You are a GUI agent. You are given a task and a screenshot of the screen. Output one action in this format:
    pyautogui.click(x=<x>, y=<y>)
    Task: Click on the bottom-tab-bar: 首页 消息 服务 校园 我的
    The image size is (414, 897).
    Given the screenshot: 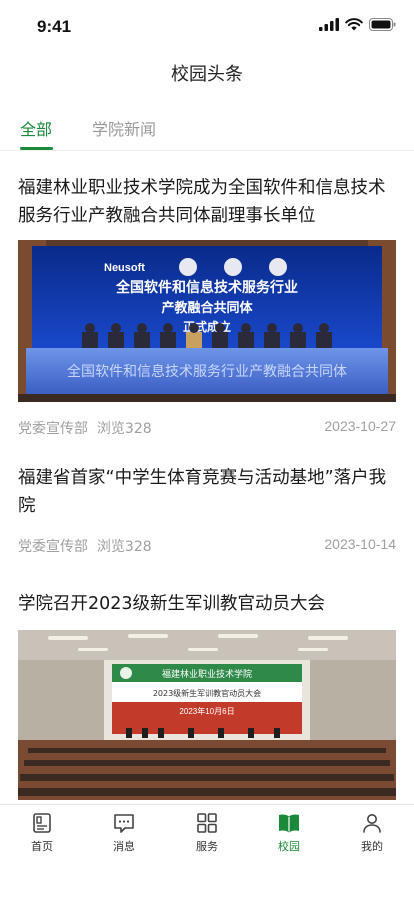 What is the action you would take?
    pyautogui.click(x=207, y=850)
    